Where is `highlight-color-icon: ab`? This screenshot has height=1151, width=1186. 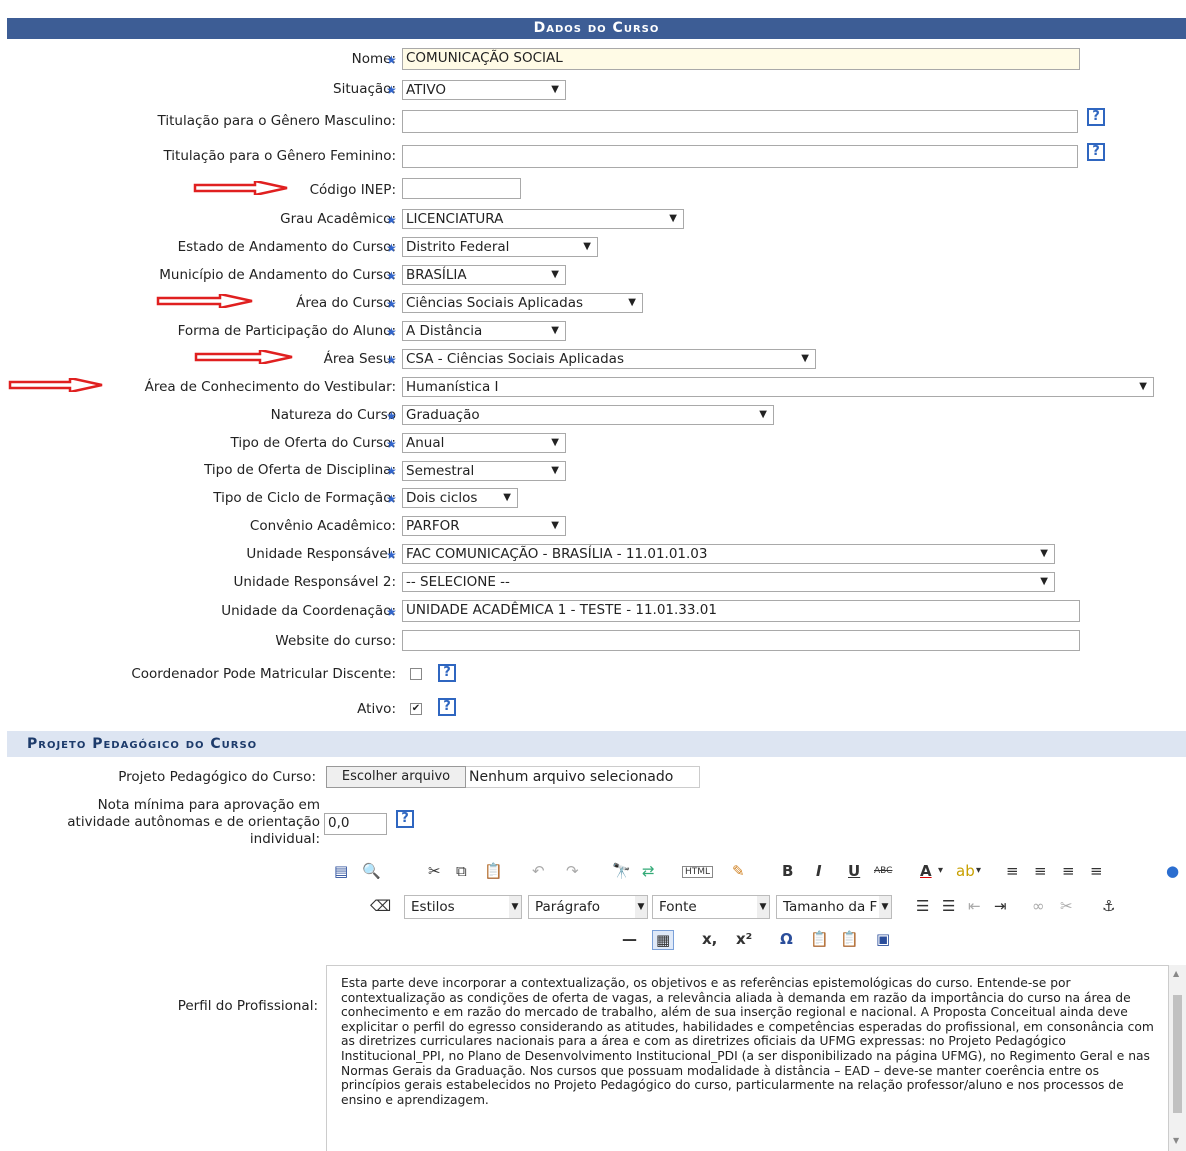 highlight-color-icon: ab is located at coordinates (965, 871).